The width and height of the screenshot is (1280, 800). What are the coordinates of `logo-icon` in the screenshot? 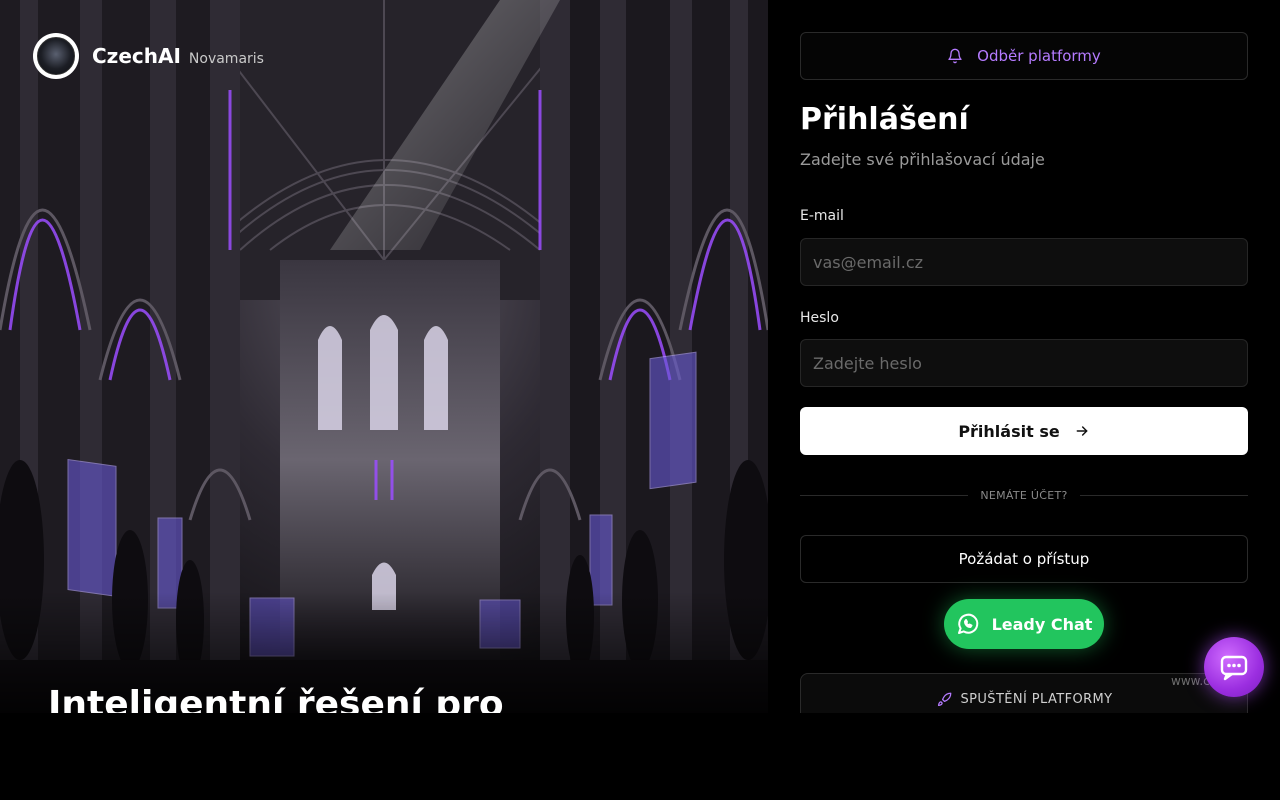 It's located at (56, 56).